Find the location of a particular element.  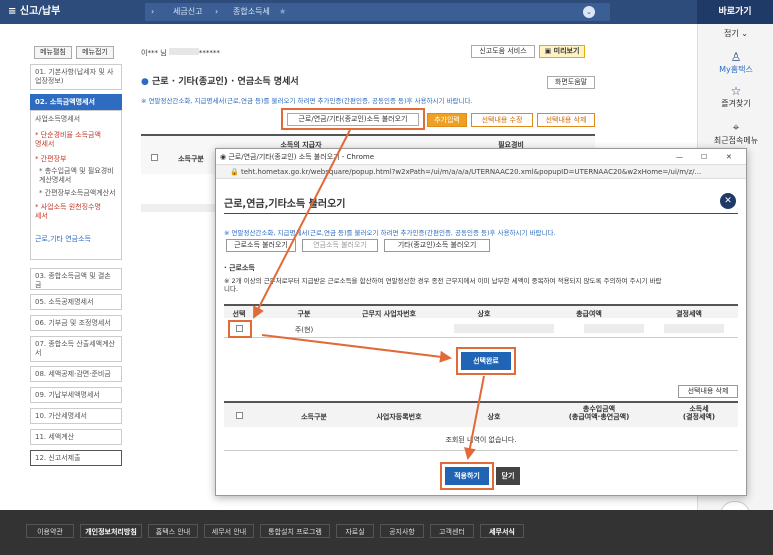

chrome-icon: ◉ is located at coordinates (223, 157).